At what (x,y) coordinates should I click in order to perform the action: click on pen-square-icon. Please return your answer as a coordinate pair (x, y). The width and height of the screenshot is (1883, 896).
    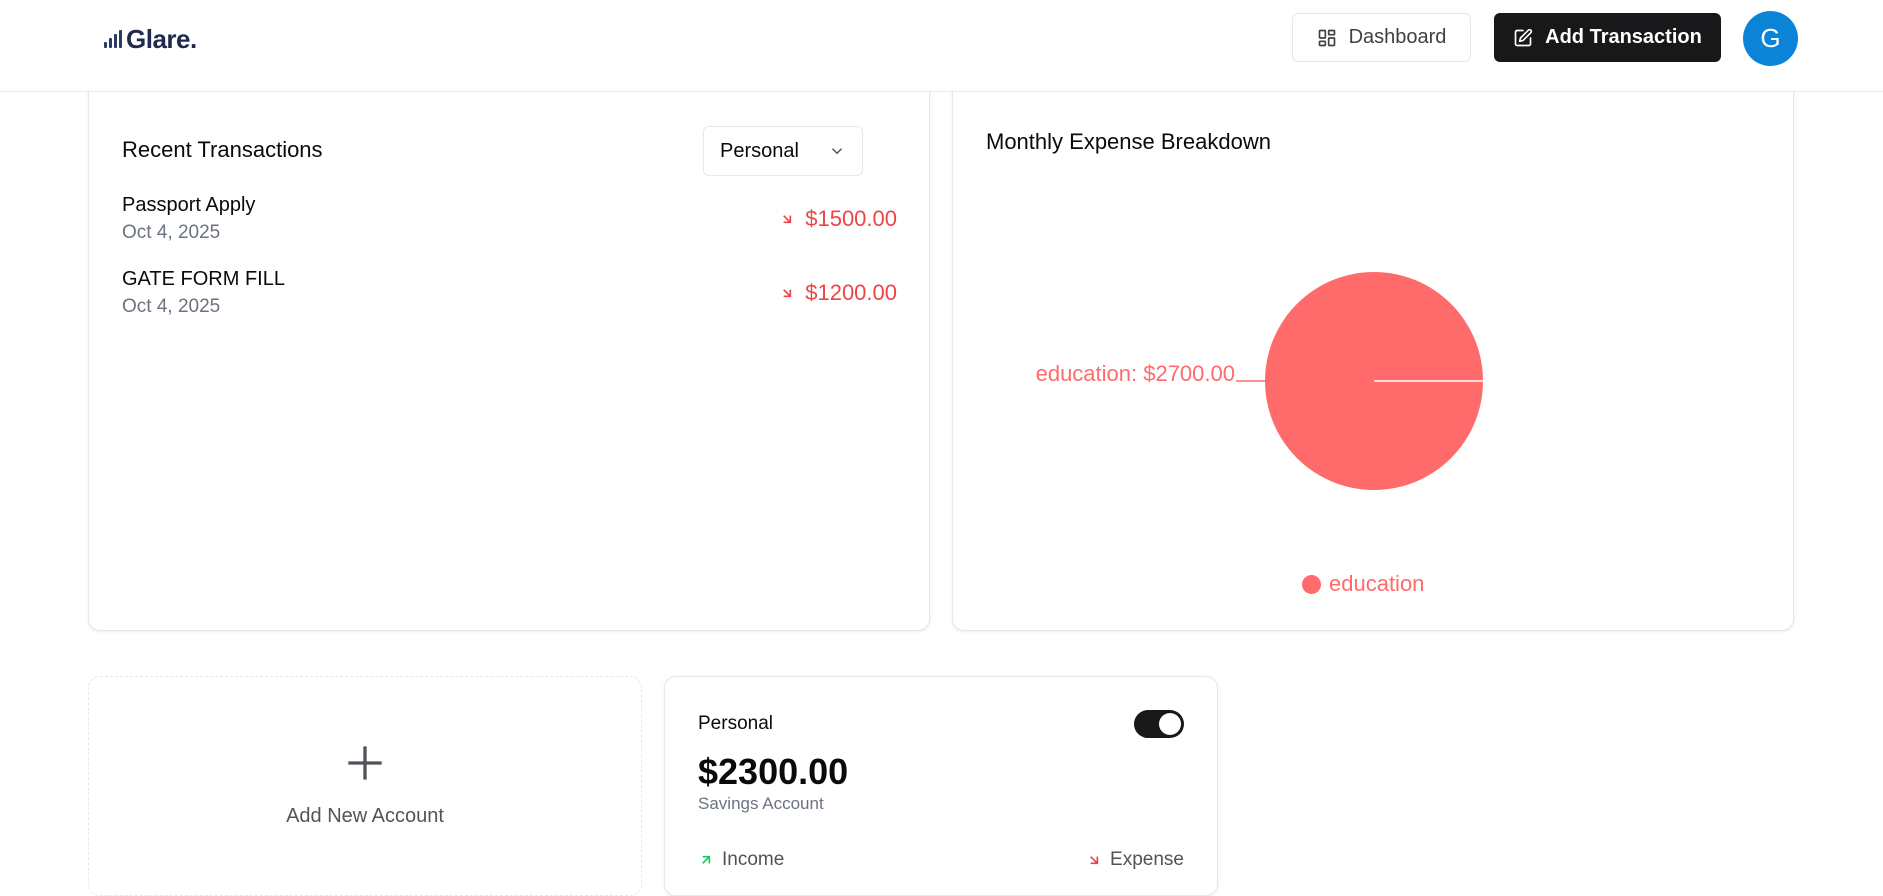
    Looking at the image, I should click on (1523, 37).